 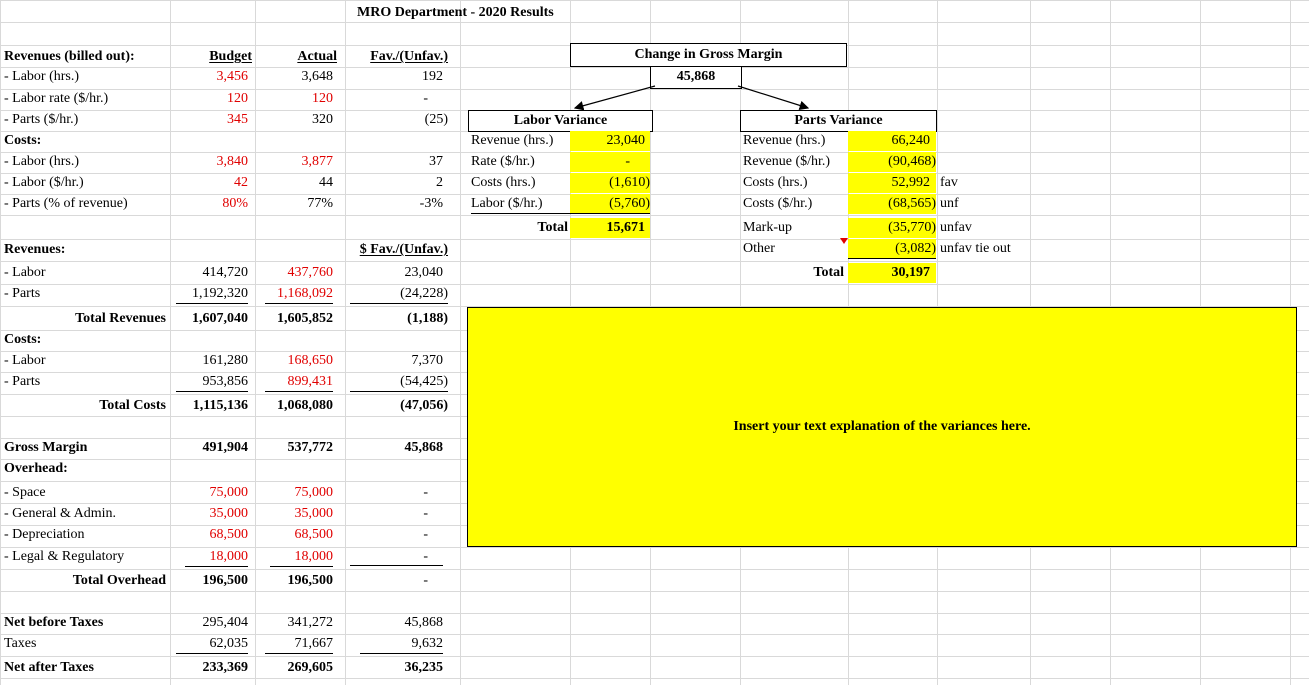 I want to click on variance-note: fav, so click(x=949, y=182).